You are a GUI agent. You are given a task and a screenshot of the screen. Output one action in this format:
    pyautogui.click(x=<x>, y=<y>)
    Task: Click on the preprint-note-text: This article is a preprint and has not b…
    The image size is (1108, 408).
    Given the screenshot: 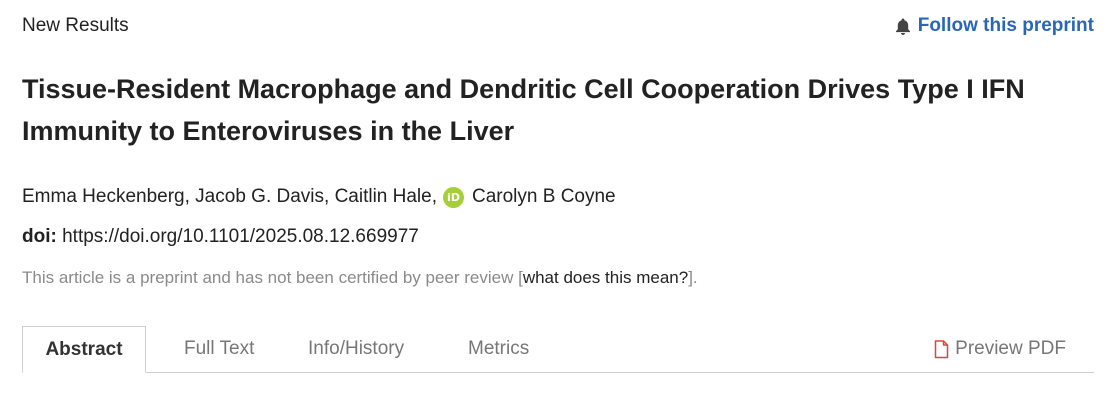 What is the action you would take?
    pyautogui.click(x=272, y=277)
    